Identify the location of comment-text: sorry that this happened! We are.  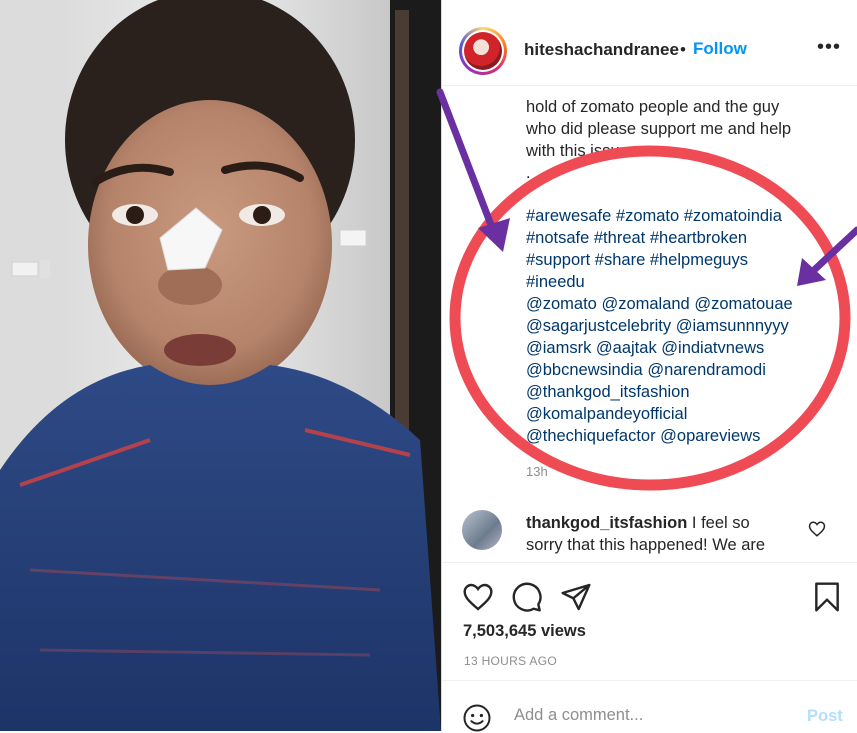
(646, 545).